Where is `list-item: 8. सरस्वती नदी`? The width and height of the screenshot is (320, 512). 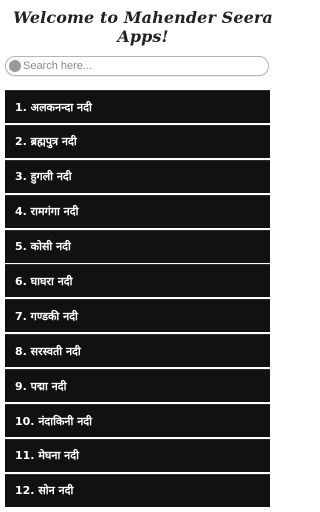 list-item: 8. सरस्वती नदी is located at coordinates (137, 351).